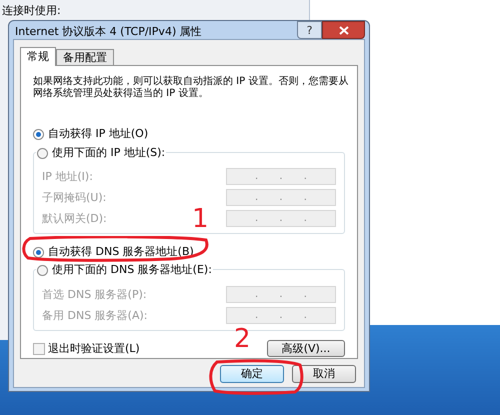 The image size is (500, 415). Describe the element at coordinates (67, 177) in the screenshot. I see `field-label: IP 地址(I):` at that location.